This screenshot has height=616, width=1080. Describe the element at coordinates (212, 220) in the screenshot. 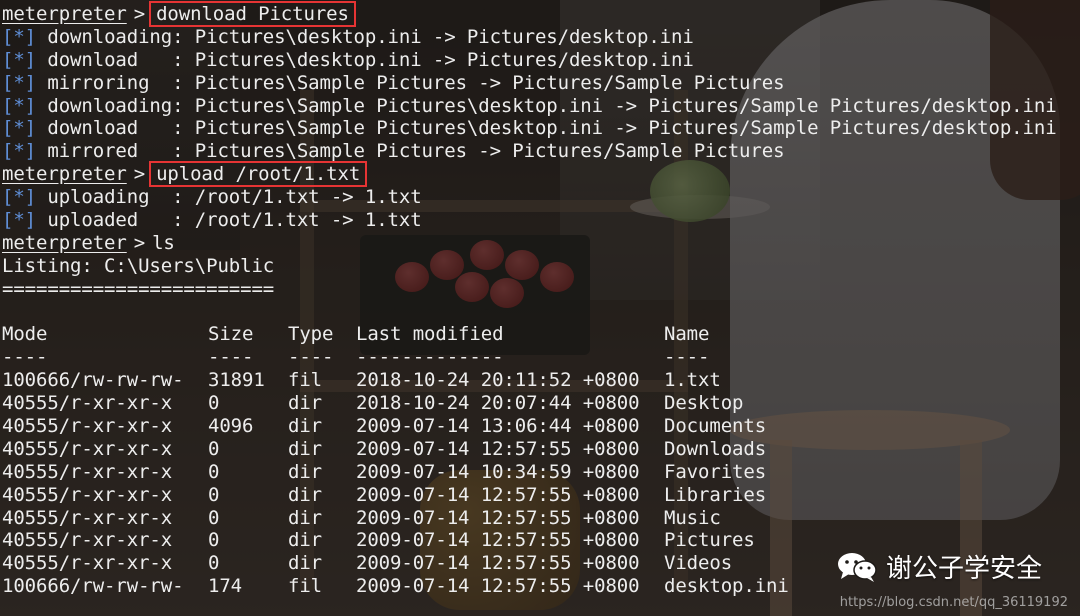

I see `output-line: [*] uploaded : /root/1.txt -> 1.txt` at that location.